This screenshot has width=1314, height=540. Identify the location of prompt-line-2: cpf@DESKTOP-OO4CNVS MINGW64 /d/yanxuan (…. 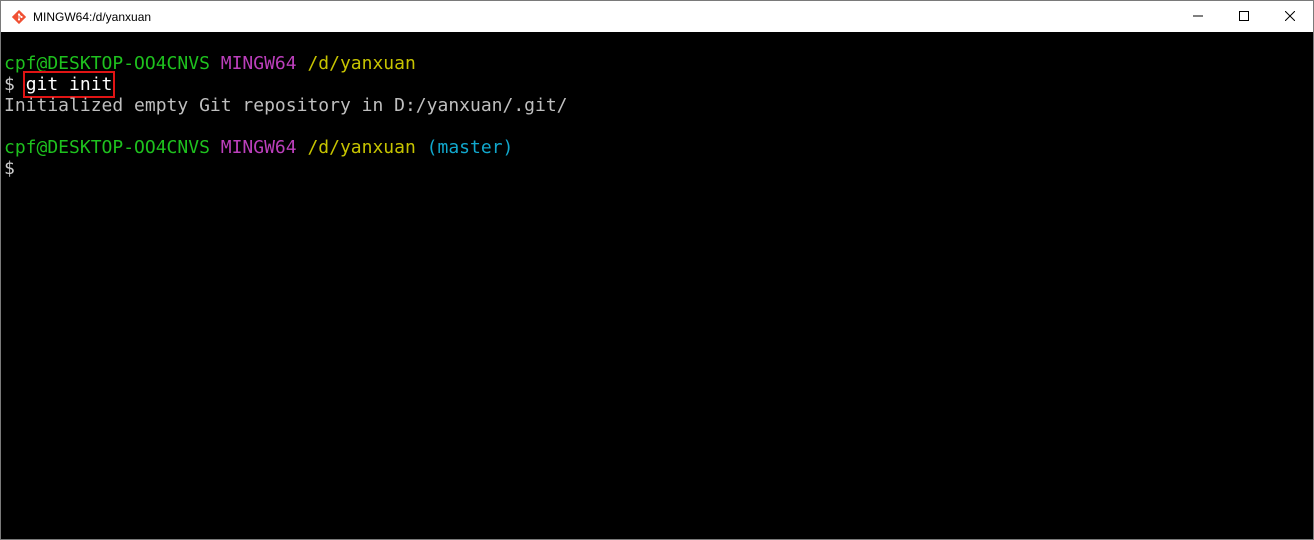
(658, 147).